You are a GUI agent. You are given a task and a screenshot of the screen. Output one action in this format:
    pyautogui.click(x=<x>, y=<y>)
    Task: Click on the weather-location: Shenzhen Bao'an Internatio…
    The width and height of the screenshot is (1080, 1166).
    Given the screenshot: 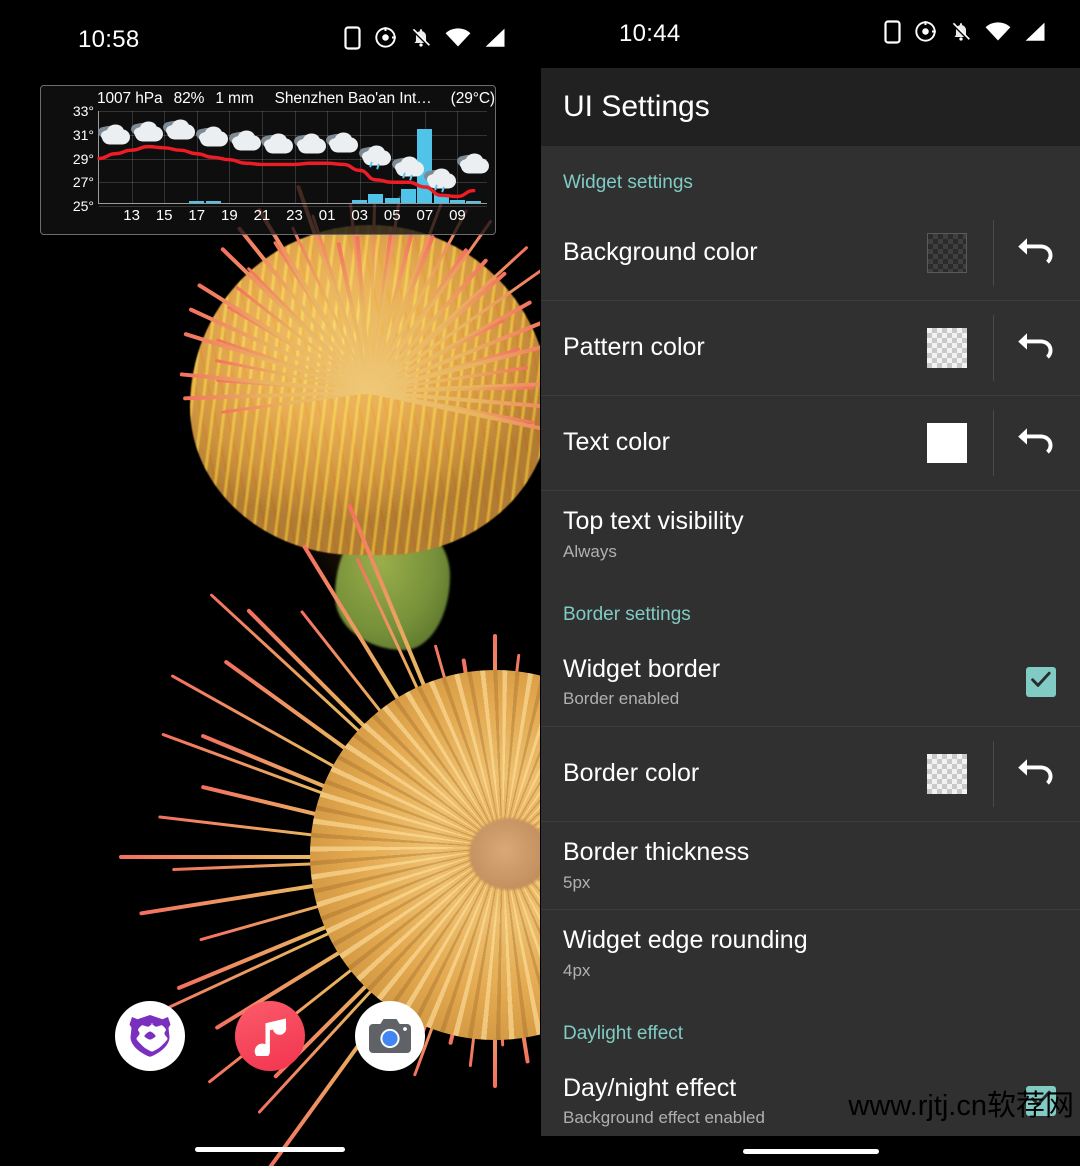 What is the action you would take?
    pyautogui.click(x=357, y=98)
    